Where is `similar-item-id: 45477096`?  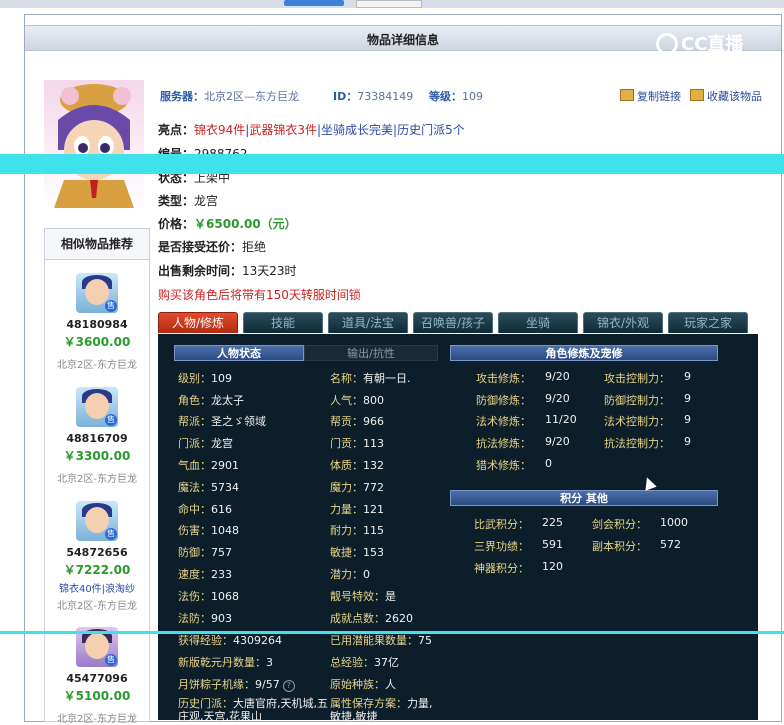
similar-item-id: 45477096 is located at coordinates (97, 678).